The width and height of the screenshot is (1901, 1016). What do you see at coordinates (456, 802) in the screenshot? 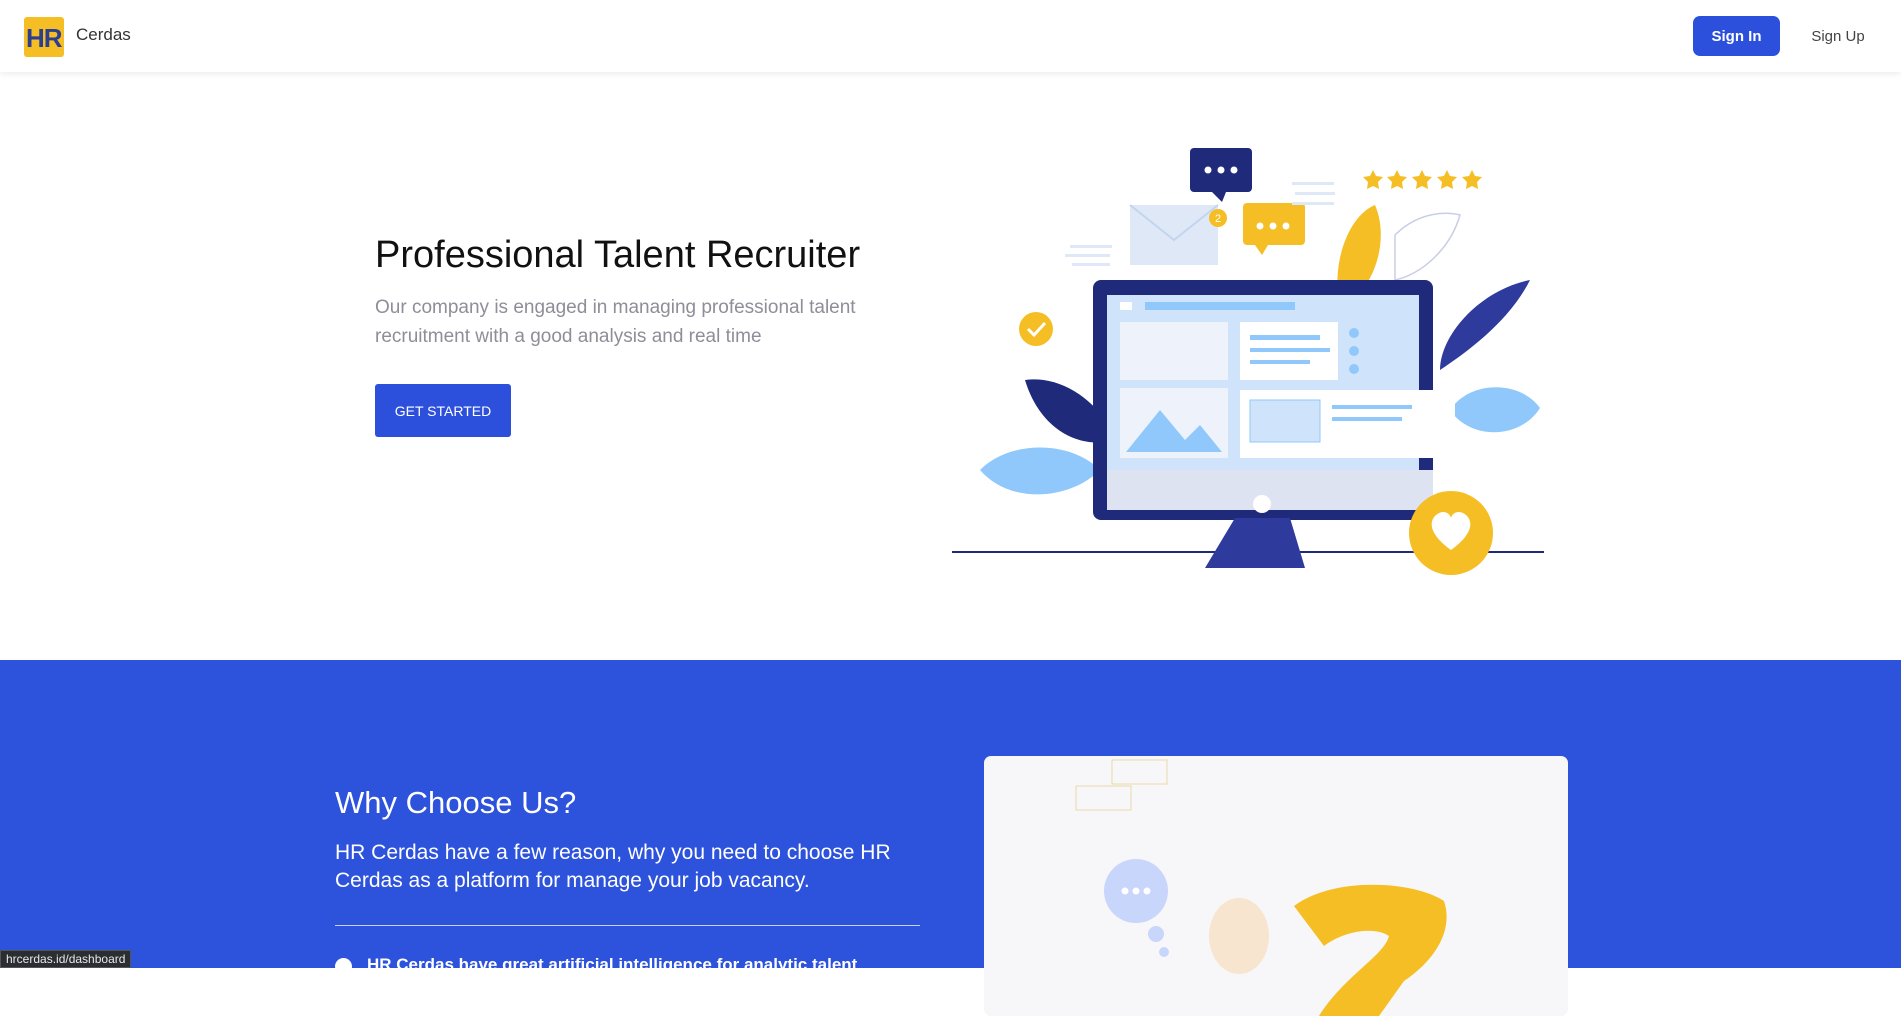
I see `why-title: Why Choose Us?` at bounding box center [456, 802].